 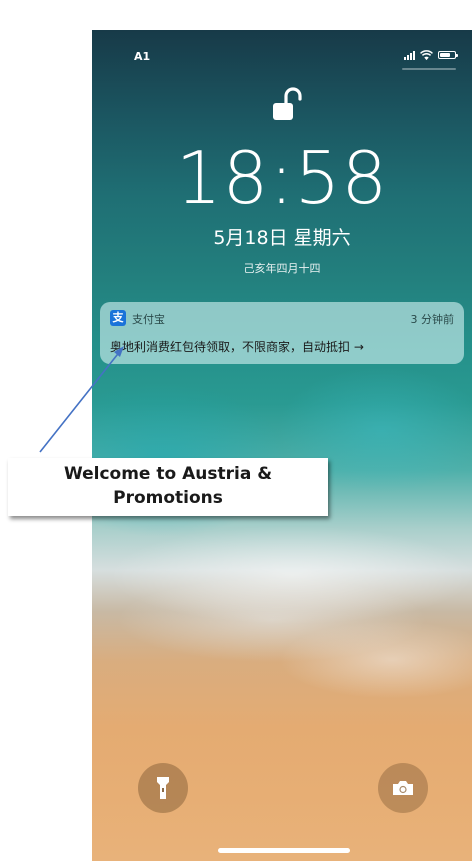 What do you see at coordinates (118, 318) in the screenshot?
I see `alipay-icon: 支` at bounding box center [118, 318].